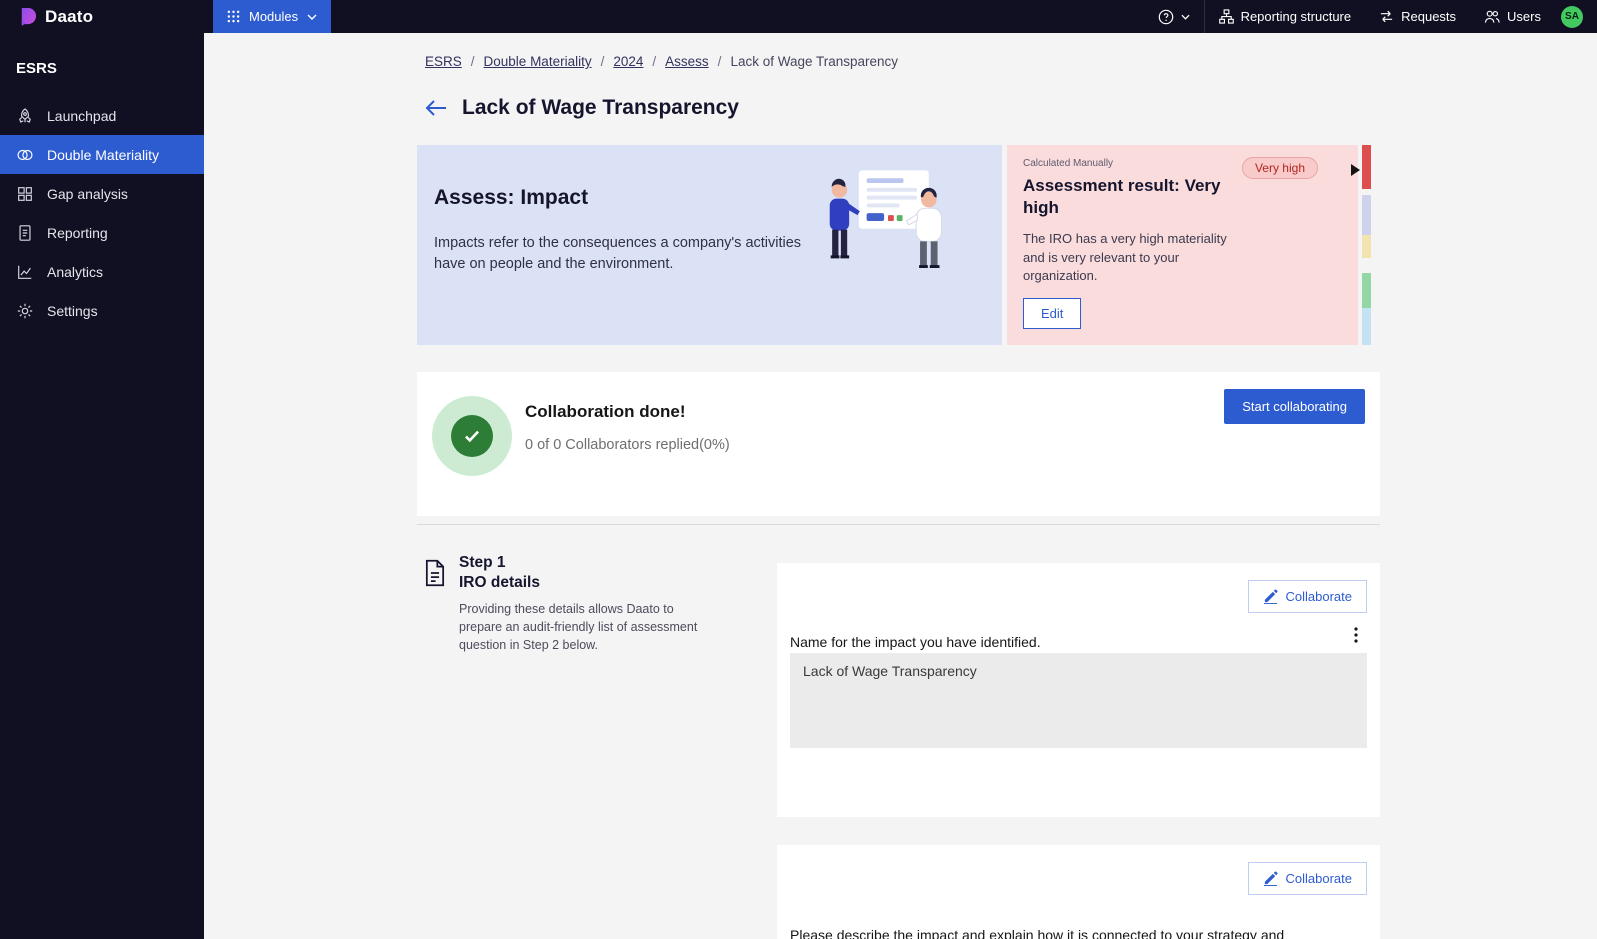  Describe the element at coordinates (102, 17) in the screenshot. I see `brand: Daato` at that location.